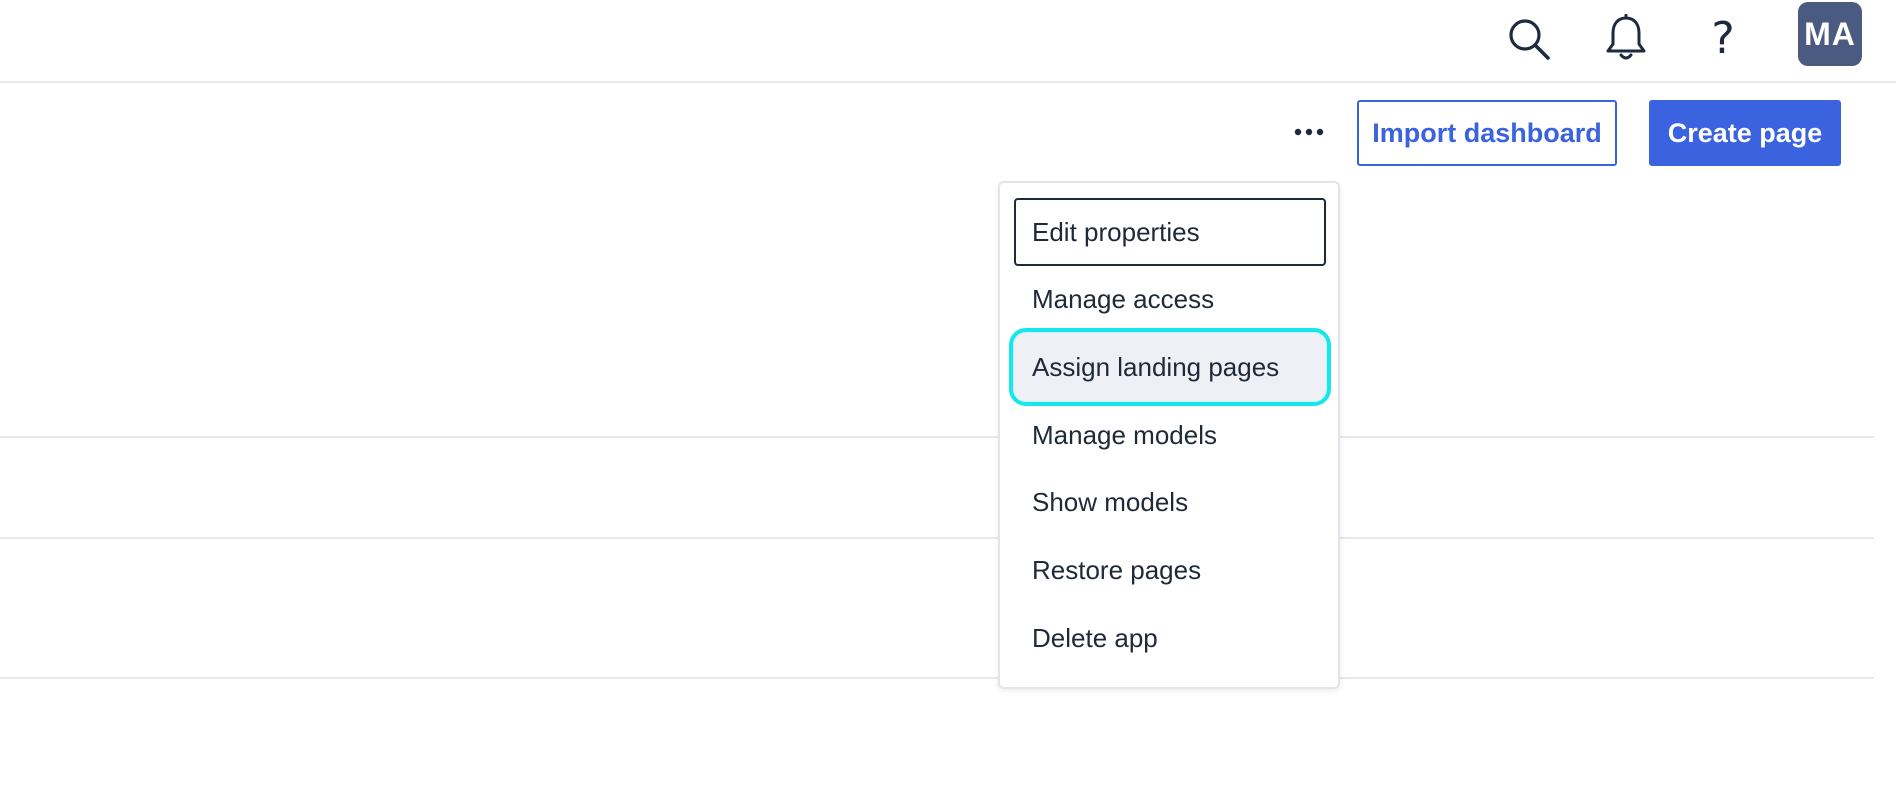 The image size is (1896, 798). Describe the element at coordinates (1830, 34) in the screenshot. I see `avatar: MA` at that location.